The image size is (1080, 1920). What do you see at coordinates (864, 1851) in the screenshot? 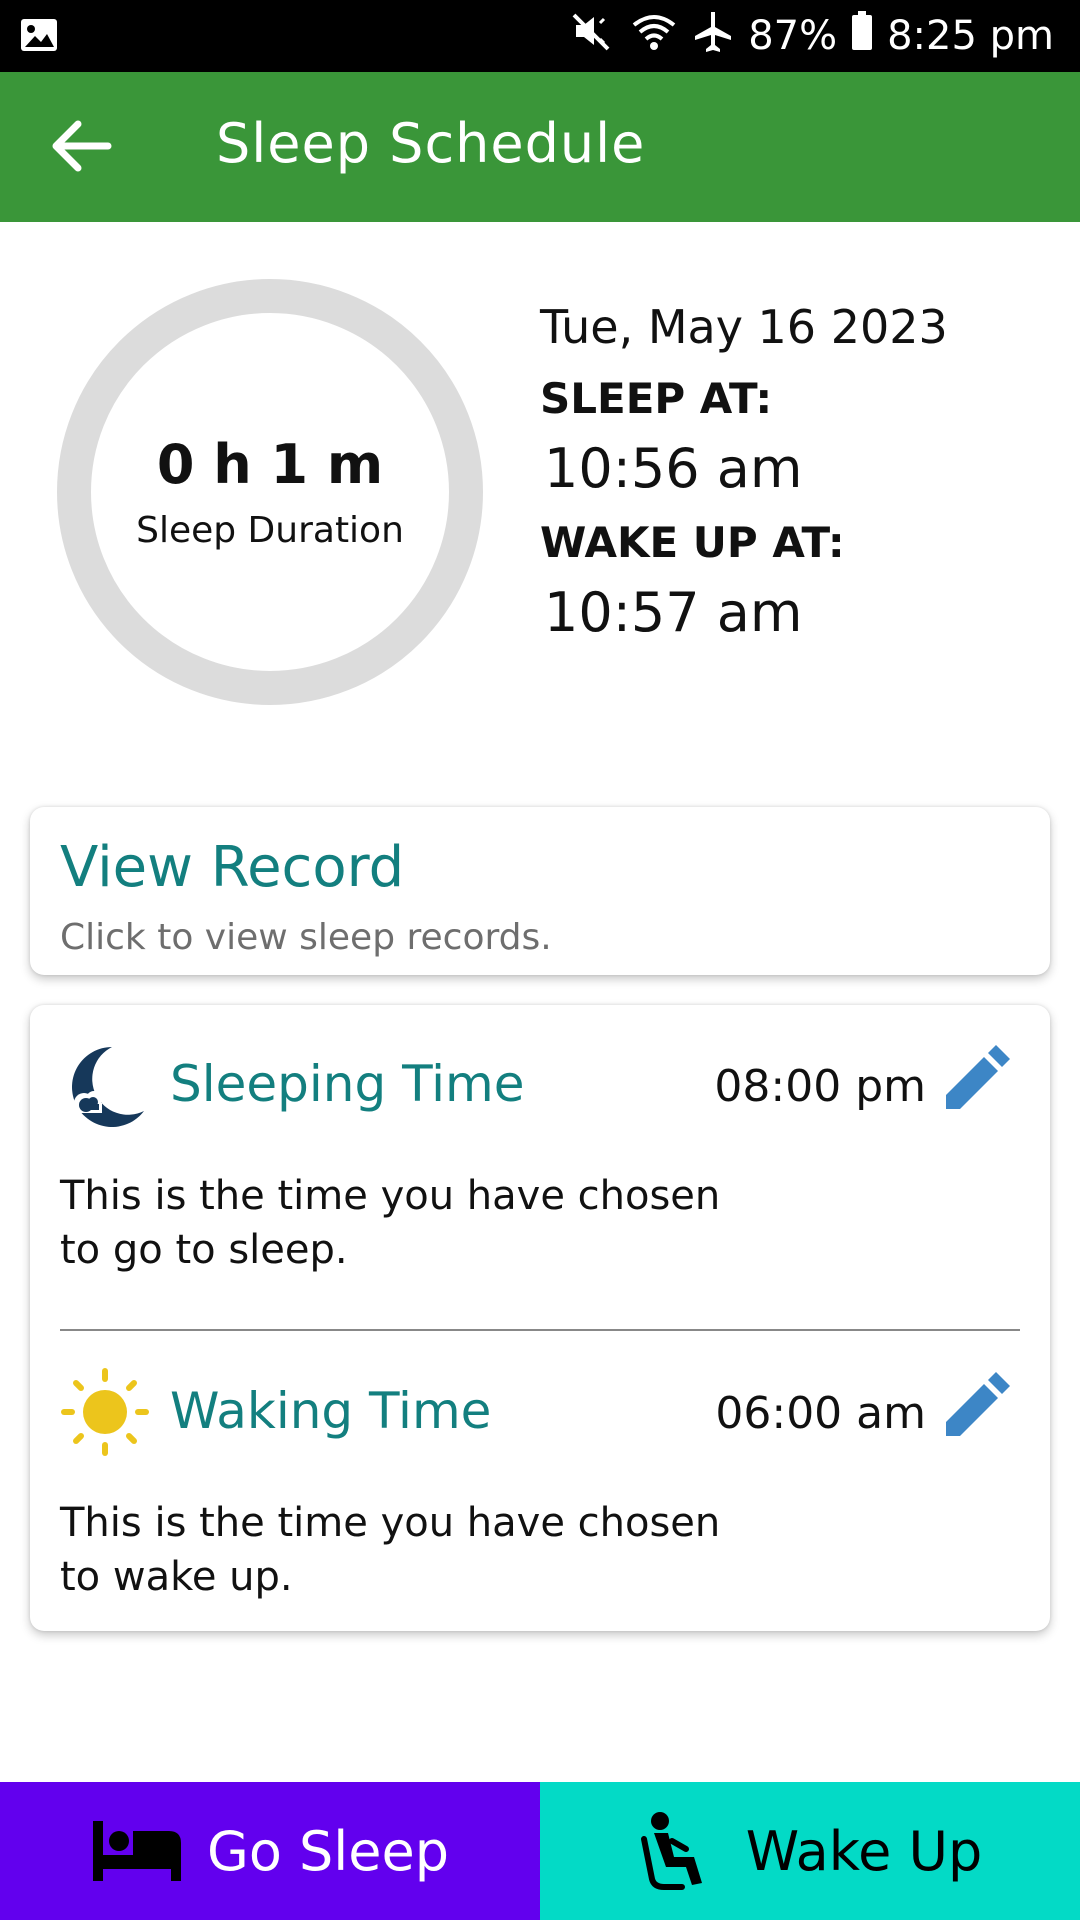
I see `wake-up-label: Wake Up` at bounding box center [864, 1851].